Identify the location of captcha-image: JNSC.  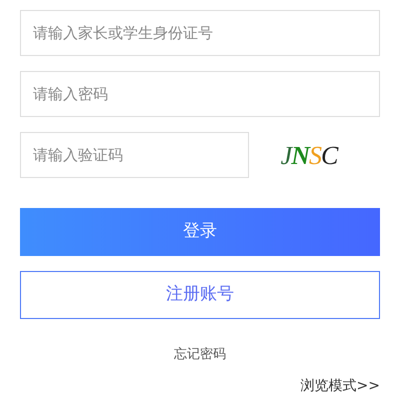
(309, 155).